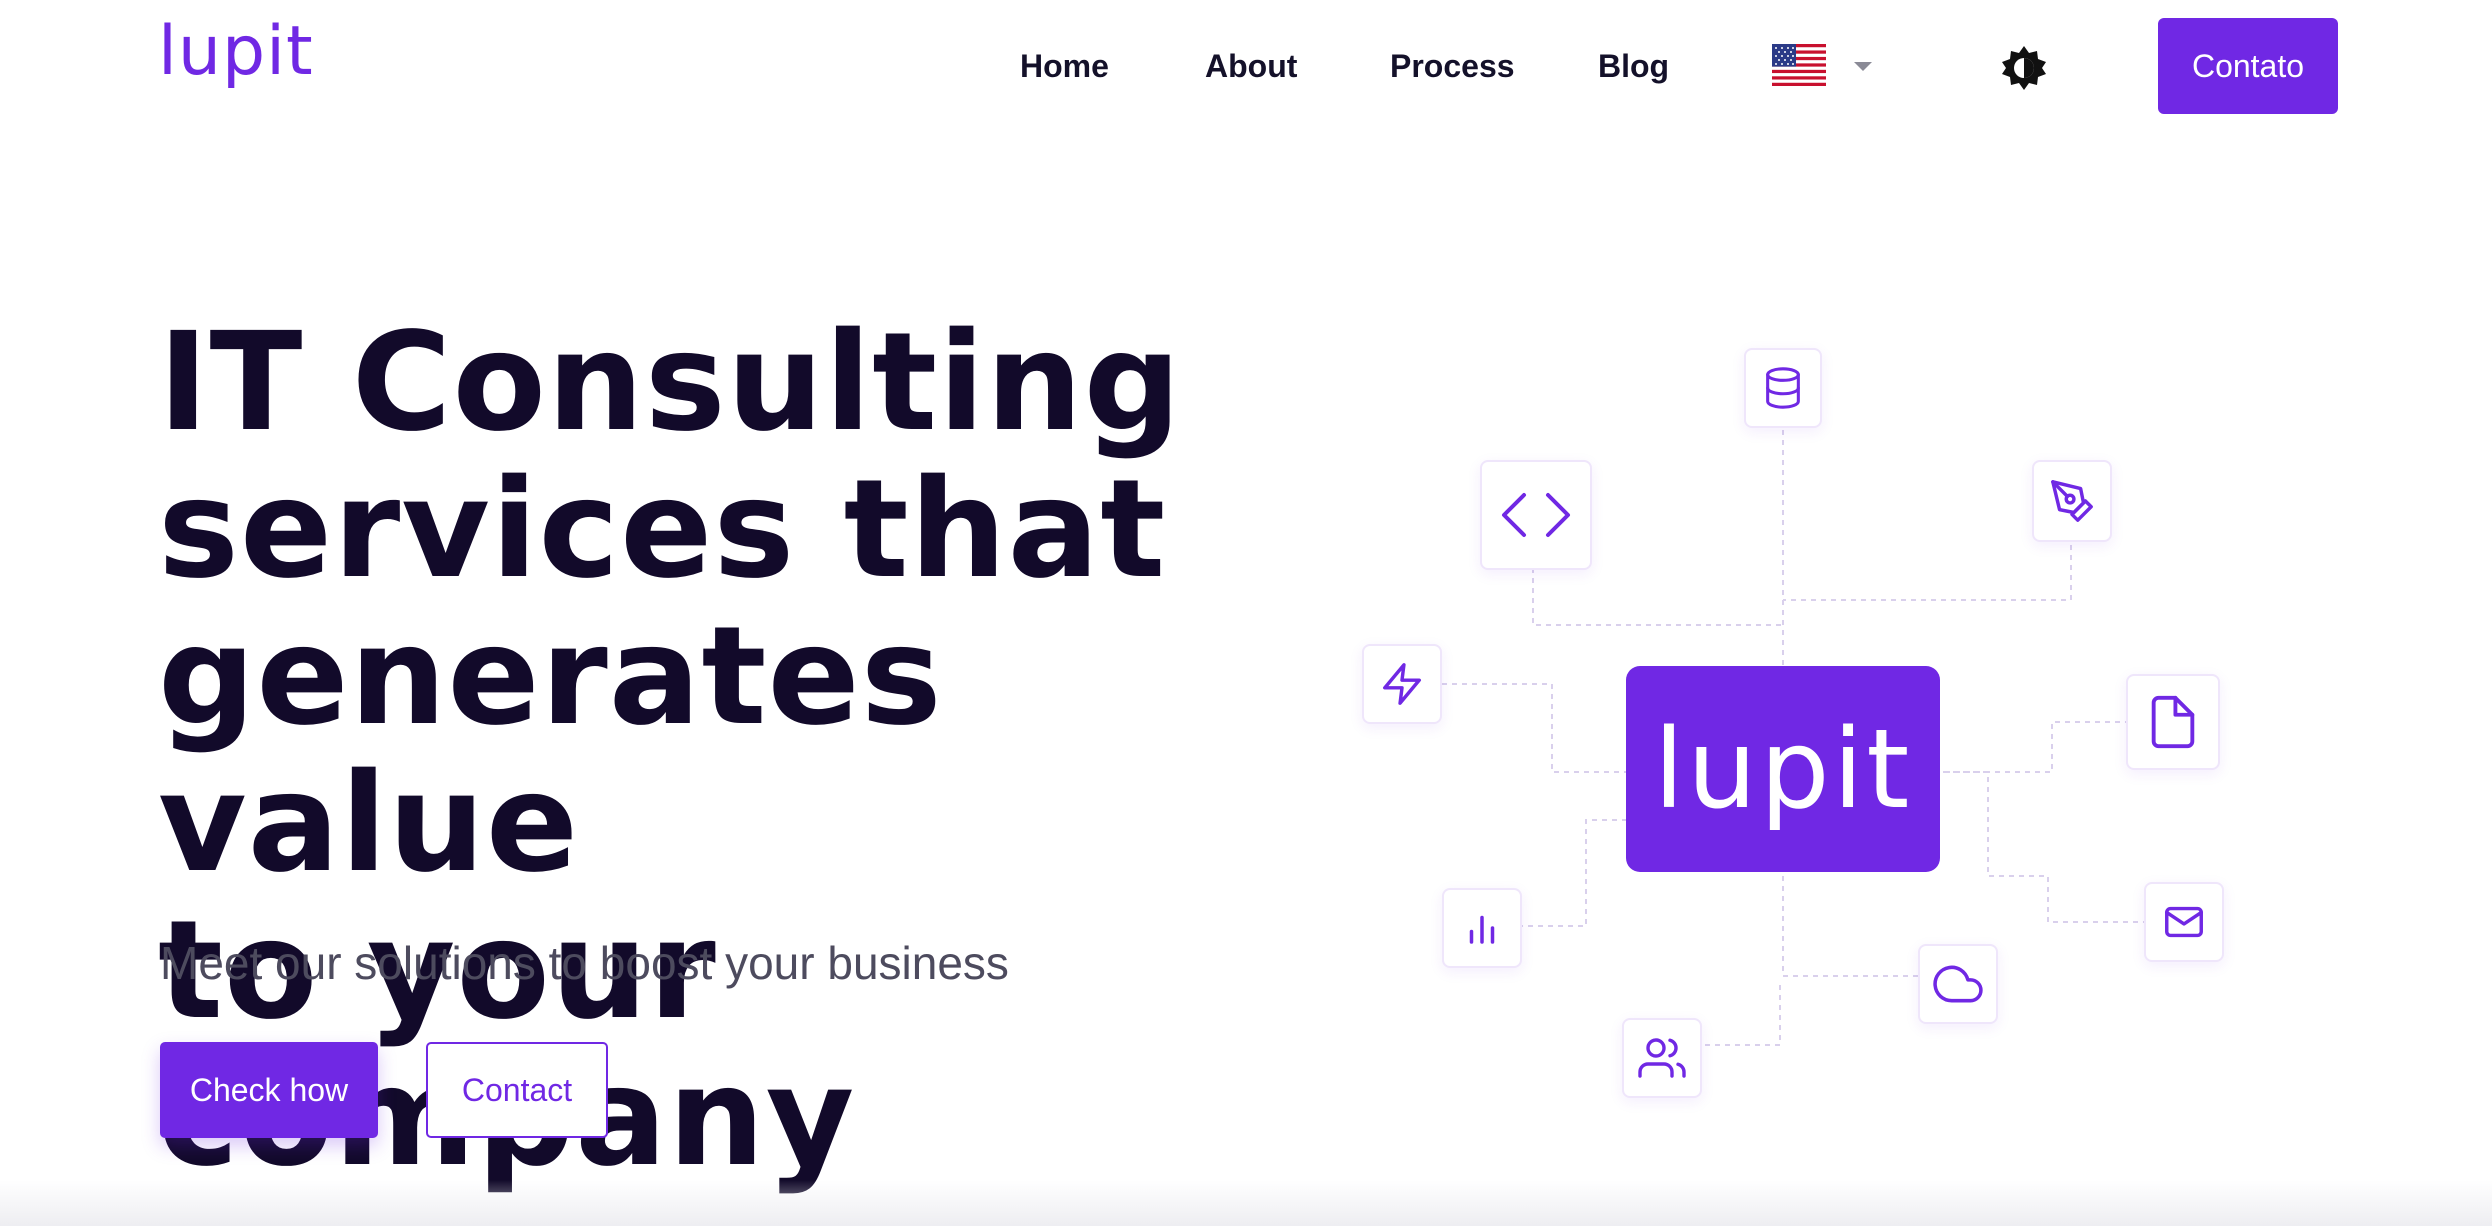 The height and width of the screenshot is (1226, 2492). What do you see at coordinates (550, 750) in the screenshot?
I see `hero-title-line: generates value` at bounding box center [550, 750].